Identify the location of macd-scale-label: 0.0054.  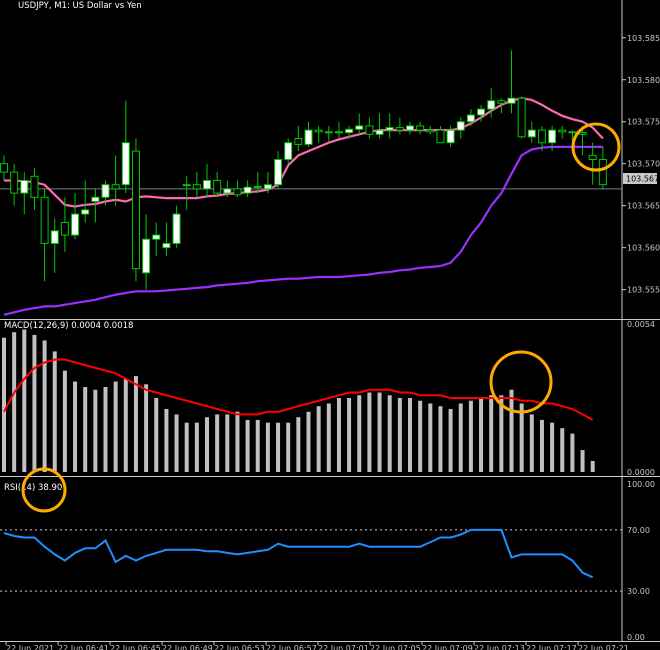
(641, 324).